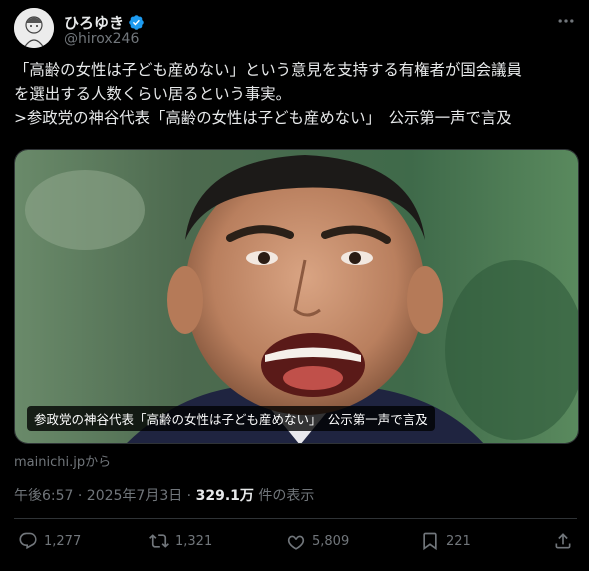 The height and width of the screenshot is (571, 589). Describe the element at coordinates (458, 541) in the screenshot. I see `bookmark-count: 221` at that location.